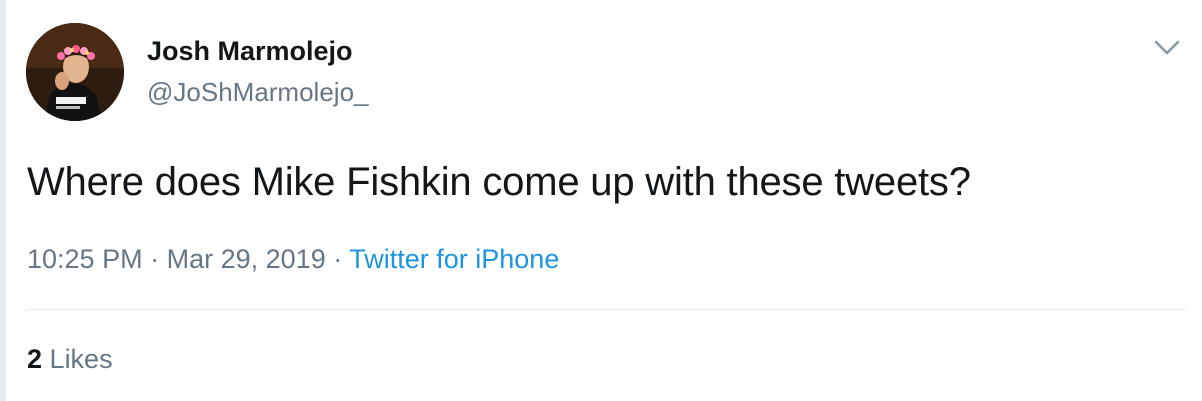 Image resolution: width=1202 pixels, height=401 pixels. Describe the element at coordinates (1167, 48) in the screenshot. I see `chevron-down-icon` at that location.